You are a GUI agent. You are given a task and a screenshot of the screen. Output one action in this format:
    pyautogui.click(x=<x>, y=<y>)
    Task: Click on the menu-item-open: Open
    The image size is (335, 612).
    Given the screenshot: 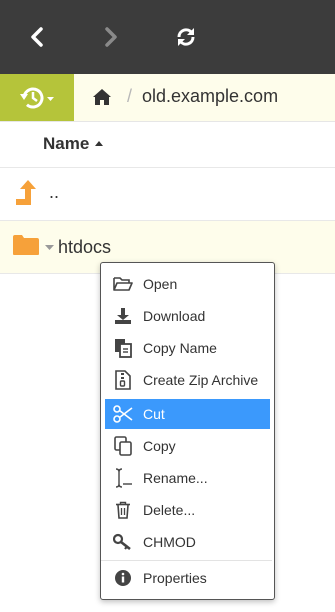 What is the action you would take?
    pyautogui.click(x=187, y=284)
    